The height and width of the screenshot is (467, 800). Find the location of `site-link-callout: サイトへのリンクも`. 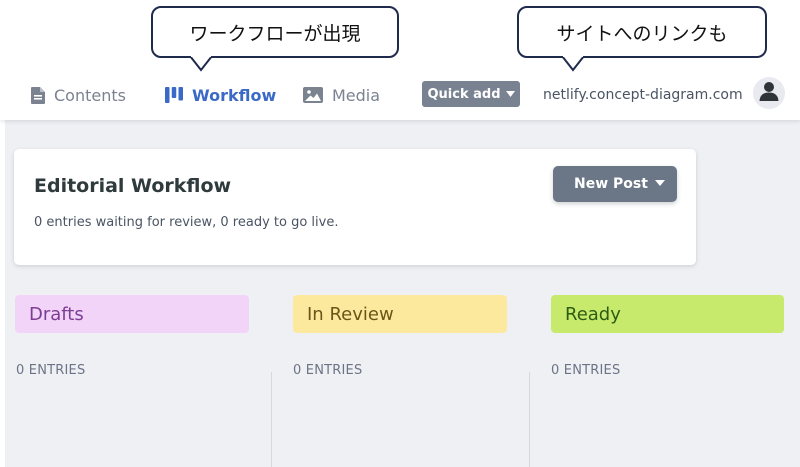

site-link-callout: サイトへのリンクも is located at coordinates (642, 39).